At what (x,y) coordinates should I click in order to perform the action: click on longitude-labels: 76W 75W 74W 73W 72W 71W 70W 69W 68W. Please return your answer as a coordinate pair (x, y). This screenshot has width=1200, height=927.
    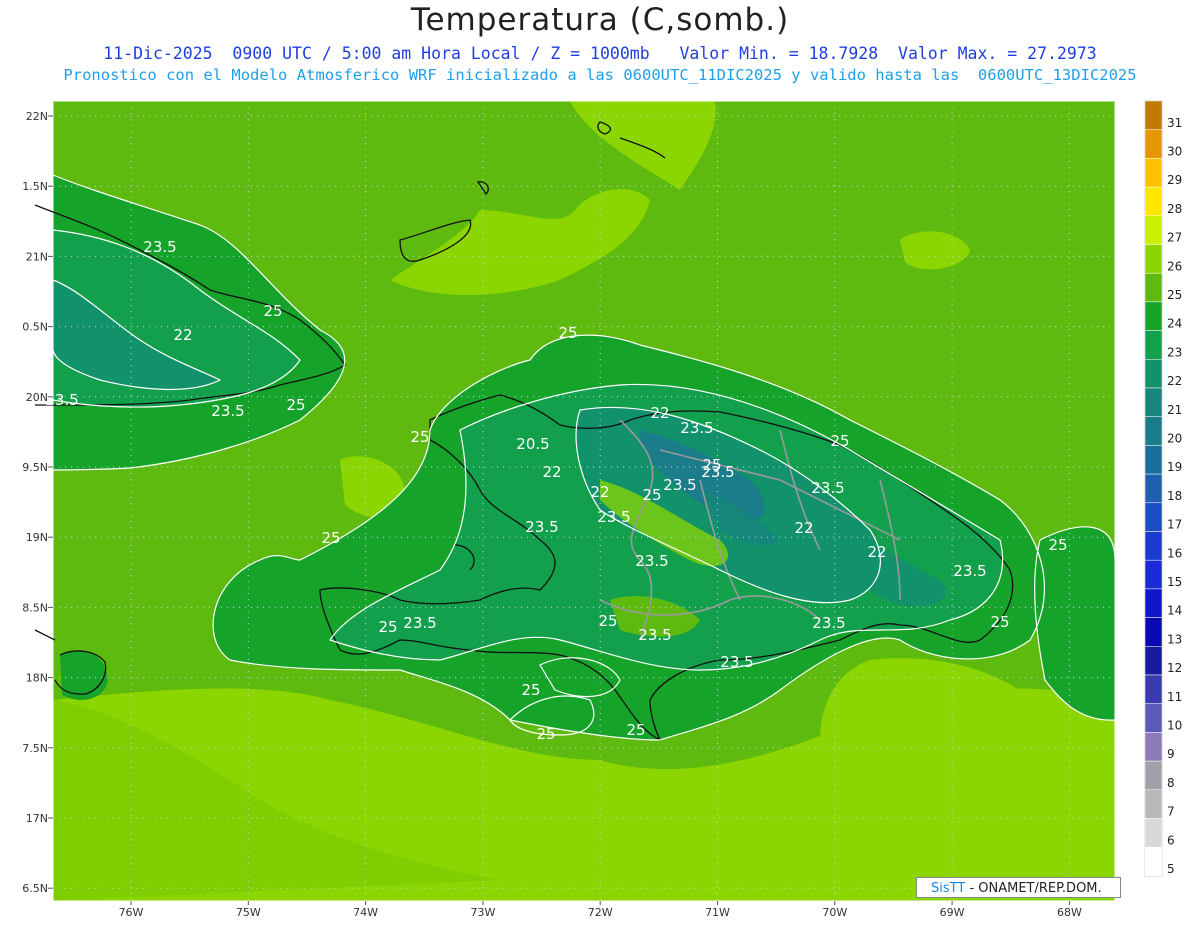
    Looking at the image, I should click on (600, 910).